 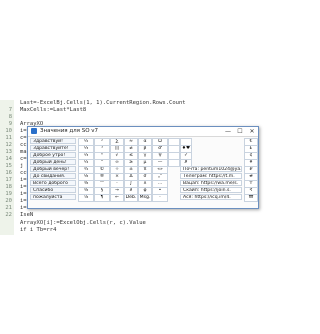 I want to click on line-number: 10, so click(x=8, y=131).